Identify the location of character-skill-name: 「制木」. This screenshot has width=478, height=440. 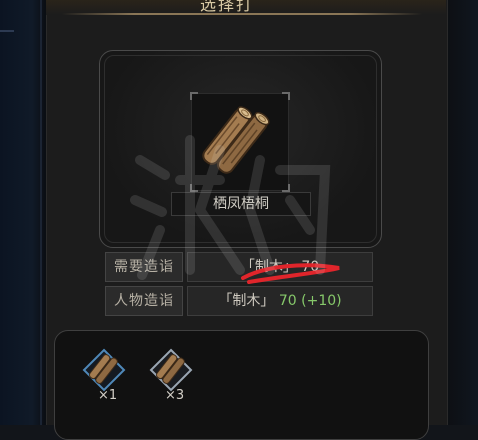
(246, 301).